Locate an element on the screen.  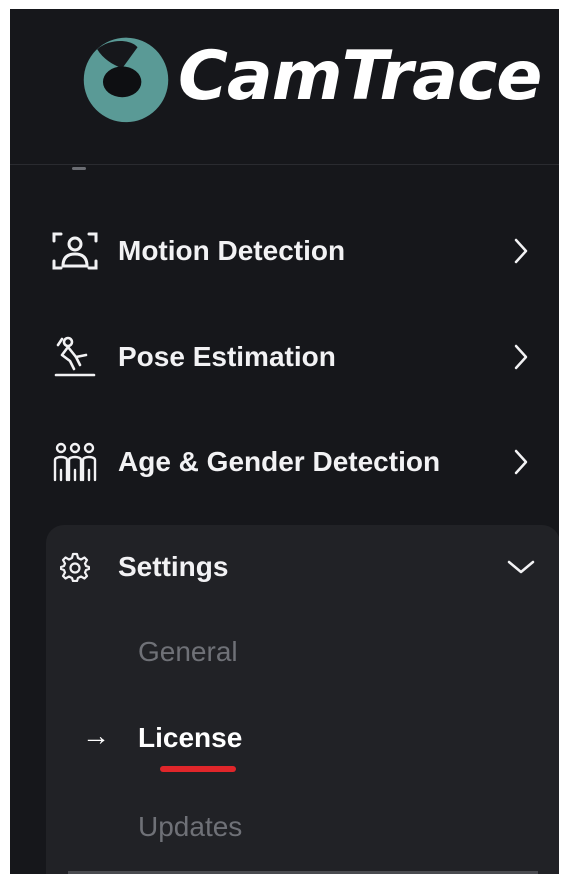
nav-item-age-gender-detection: Age & Gender Detection is located at coordinates (291, 462).